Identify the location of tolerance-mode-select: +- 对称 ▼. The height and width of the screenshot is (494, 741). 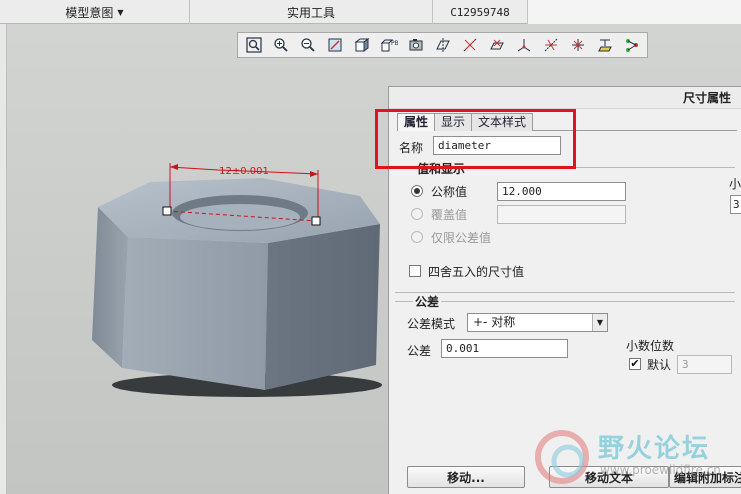
(537, 322).